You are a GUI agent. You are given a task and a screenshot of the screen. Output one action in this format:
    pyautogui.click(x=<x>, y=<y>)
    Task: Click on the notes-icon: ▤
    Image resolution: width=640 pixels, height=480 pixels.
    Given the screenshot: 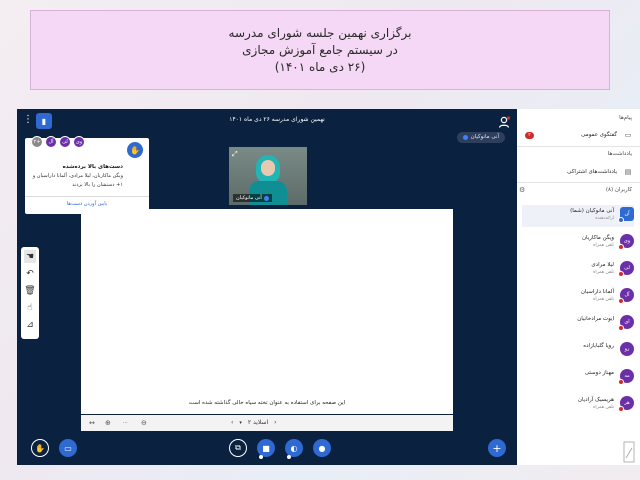 What is the action you would take?
    pyautogui.click(x=628, y=172)
    